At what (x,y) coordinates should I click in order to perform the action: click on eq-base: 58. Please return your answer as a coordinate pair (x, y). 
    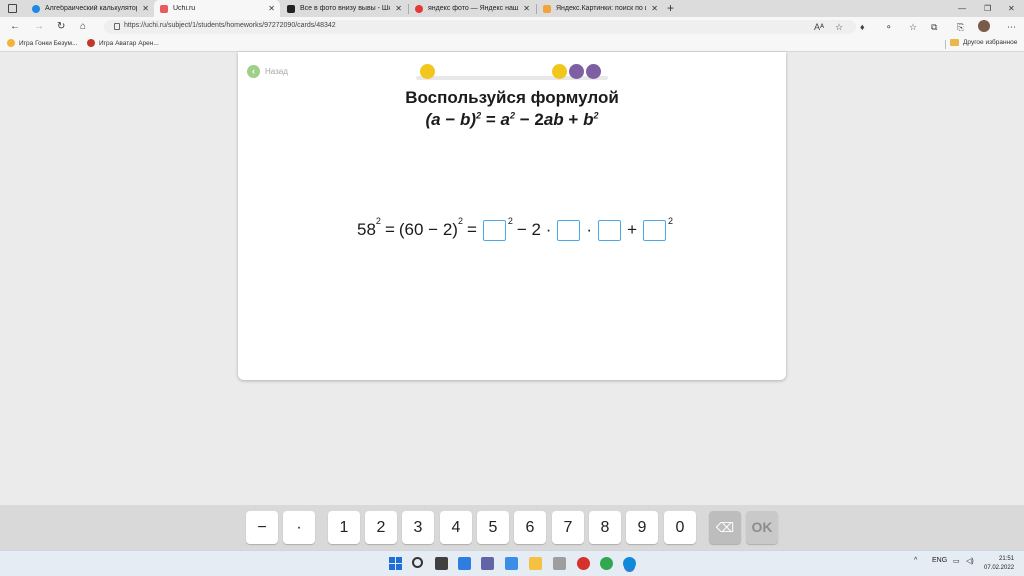
    Looking at the image, I should click on (366, 229).